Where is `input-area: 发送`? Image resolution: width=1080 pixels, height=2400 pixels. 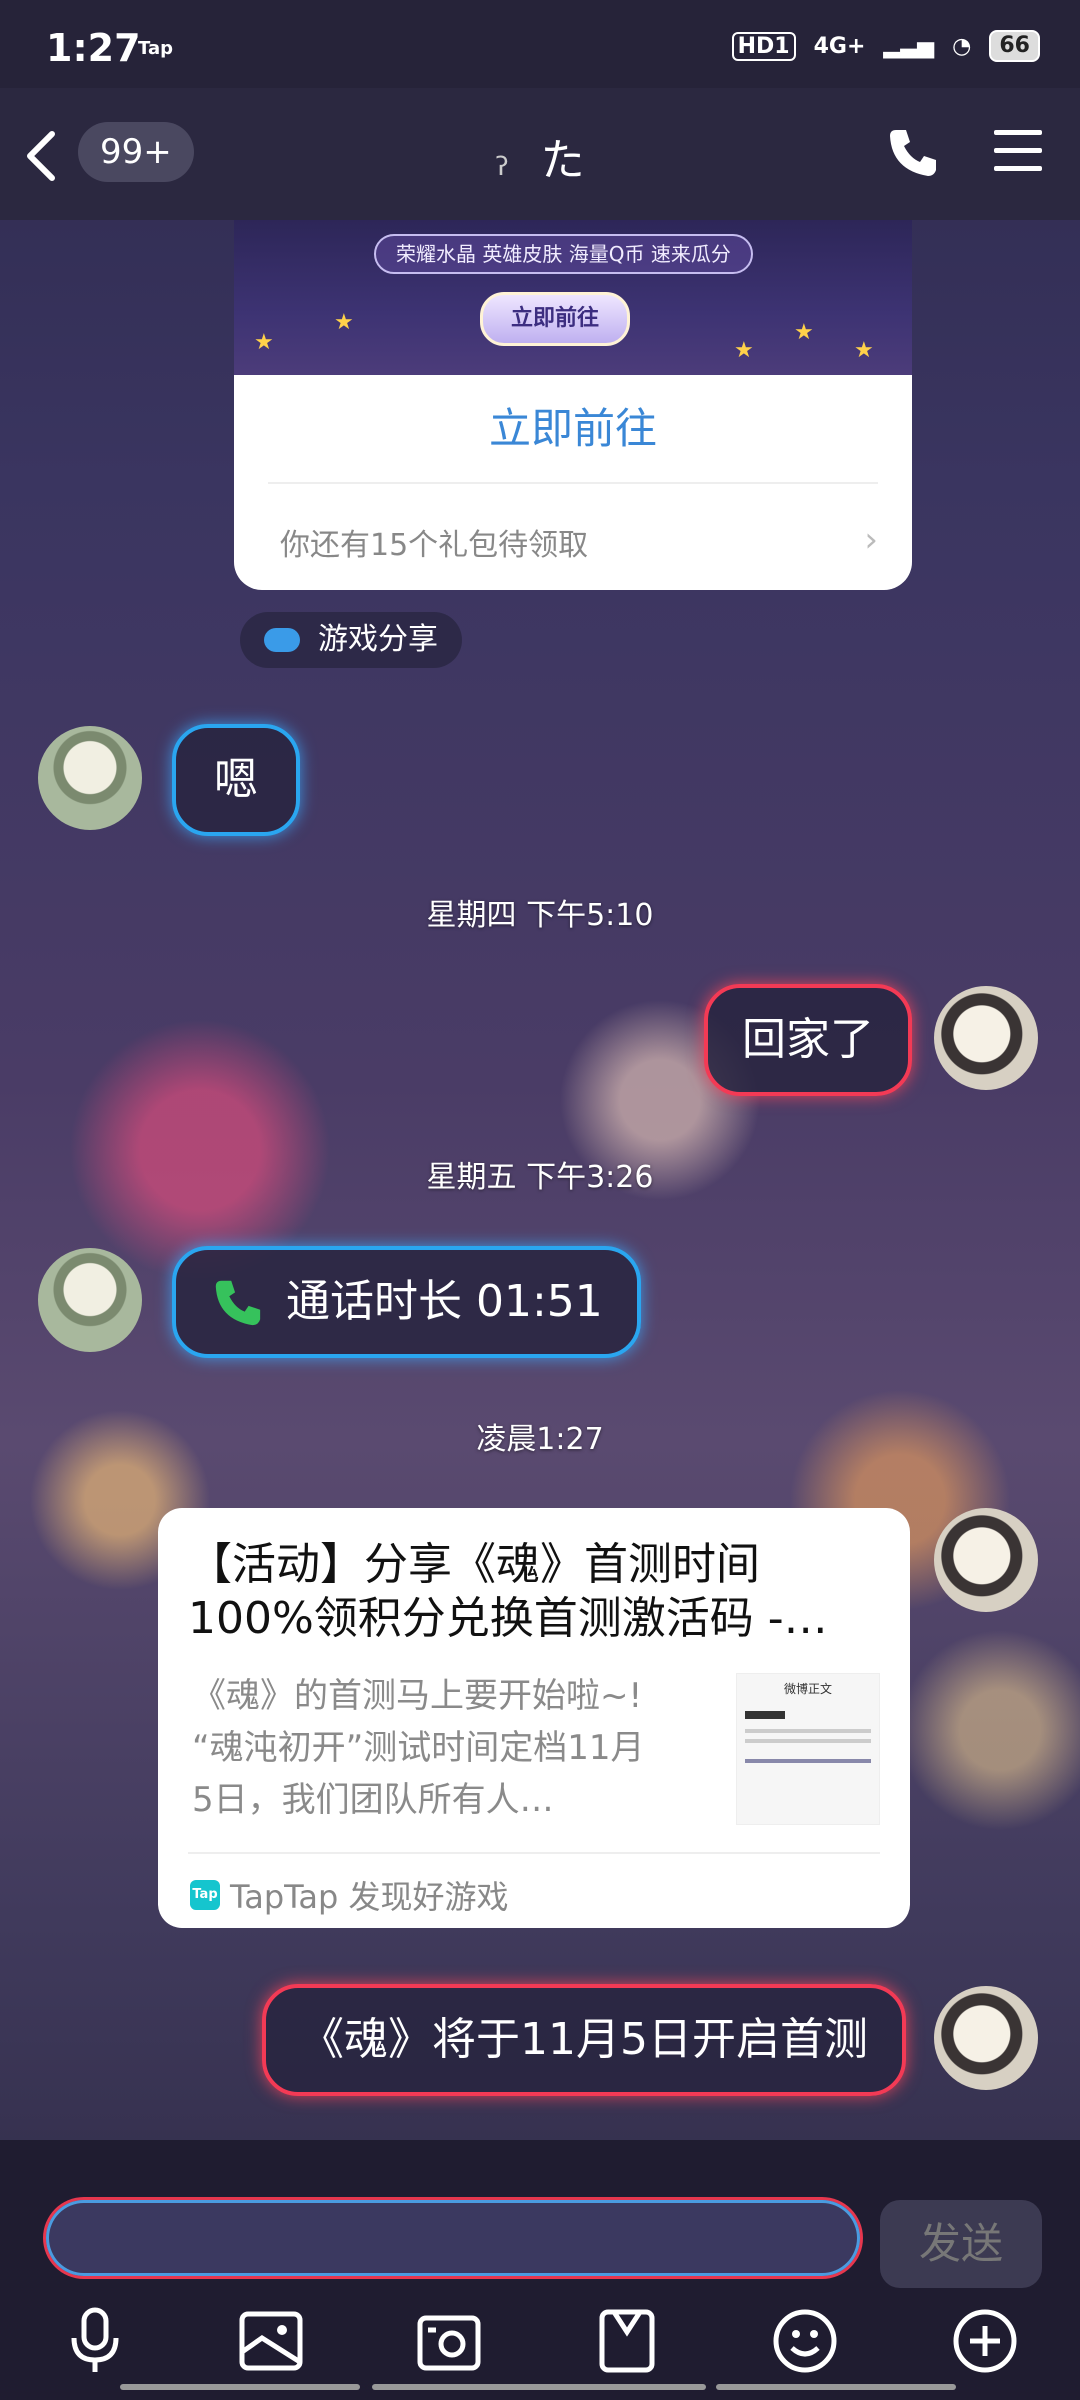
input-area: 发送 is located at coordinates (540, 2270).